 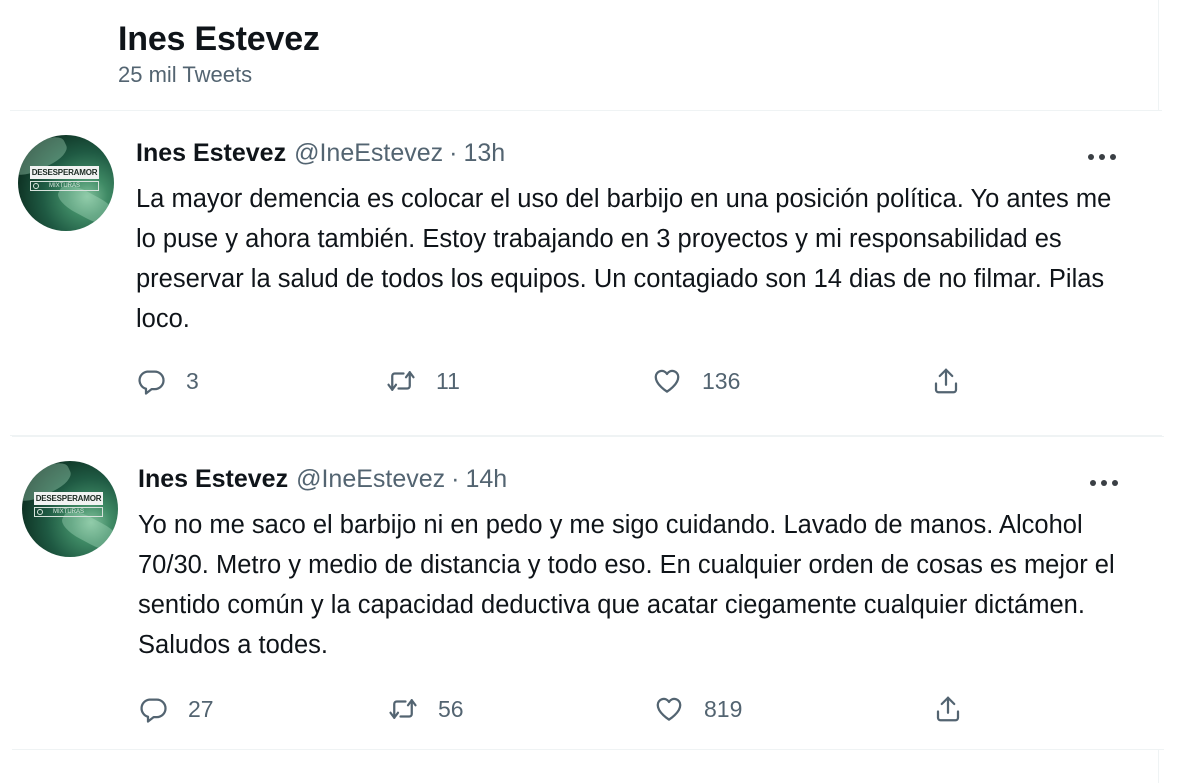 What do you see at coordinates (423, 381) in the screenshot?
I see `retweet-button: 11` at bounding box center [423, 381].